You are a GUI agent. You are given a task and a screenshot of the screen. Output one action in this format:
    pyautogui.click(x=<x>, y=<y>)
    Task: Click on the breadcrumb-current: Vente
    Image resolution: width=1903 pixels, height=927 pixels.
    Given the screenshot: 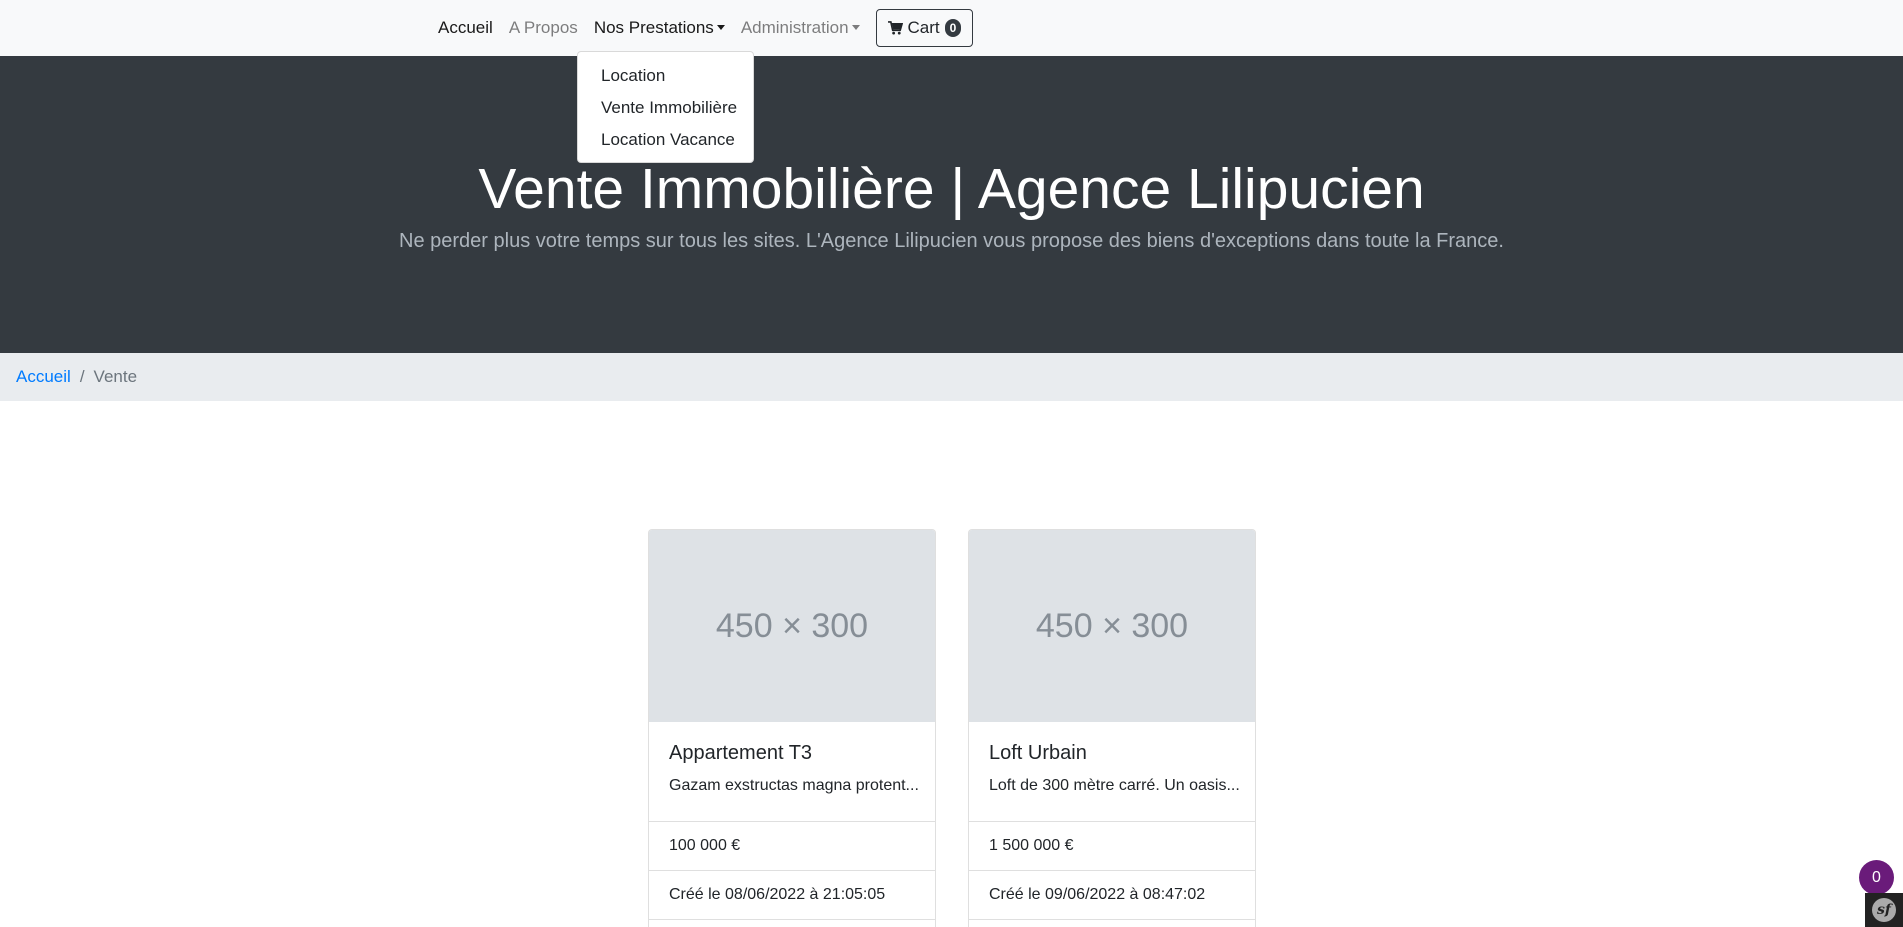 What is the action you would take?
    pyautogui.click(x=115, y=376)
    